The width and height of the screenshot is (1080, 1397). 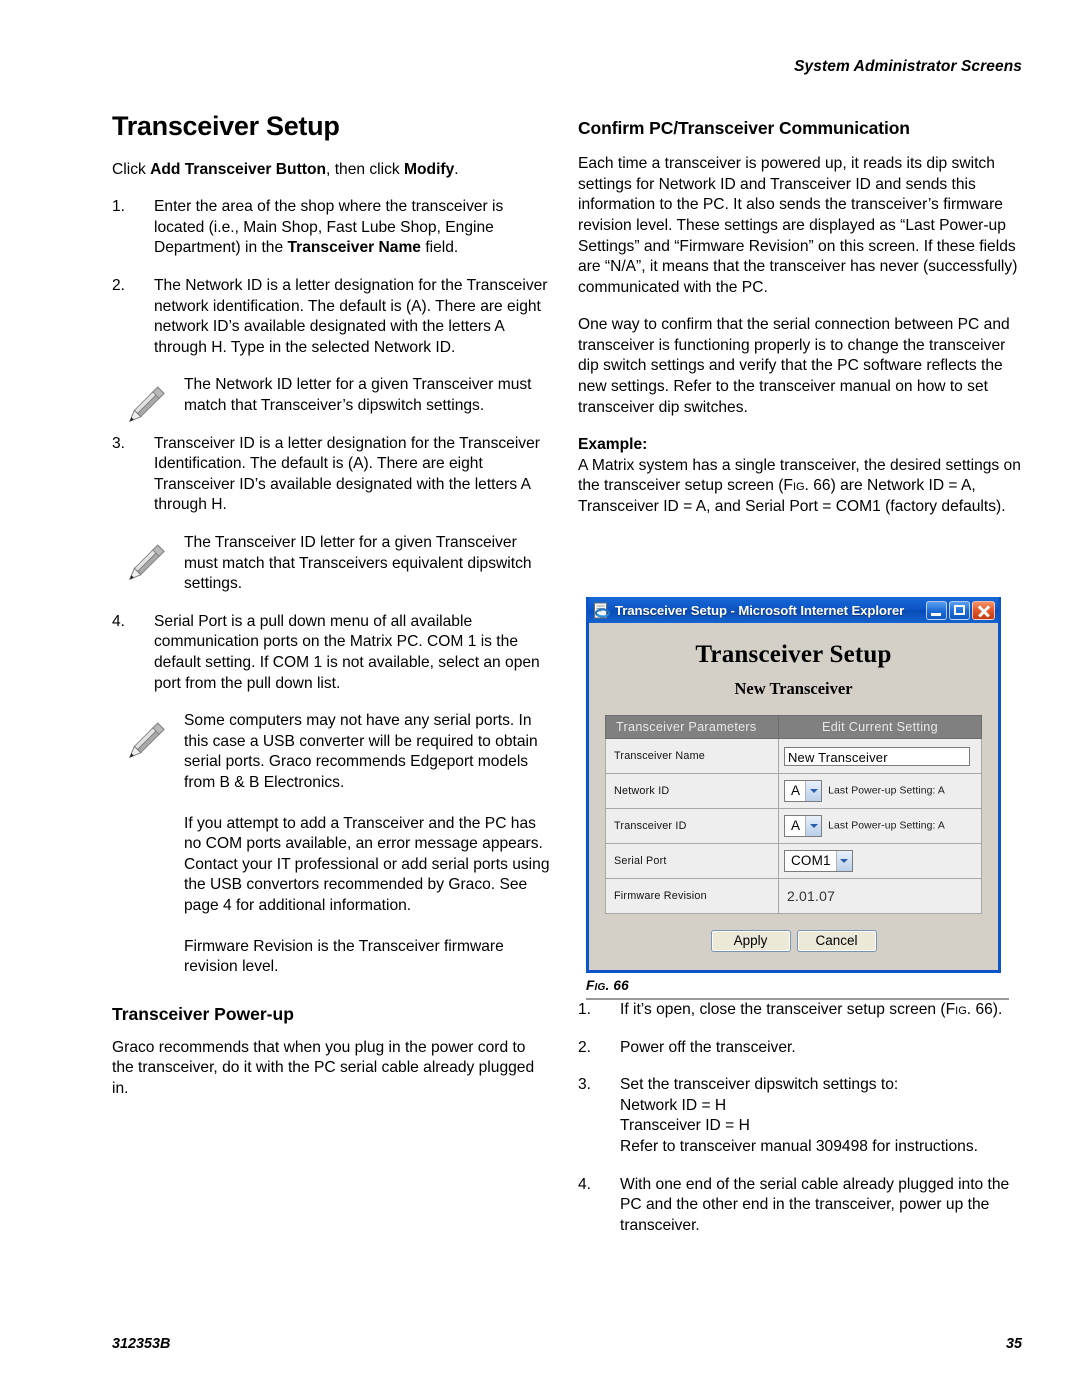 What do you see at coordinates (685, 1126) in the screenshot?
I see `bottom-step-3-subline-2: Transceiver ID = H` at bounding box center [685, 1126].